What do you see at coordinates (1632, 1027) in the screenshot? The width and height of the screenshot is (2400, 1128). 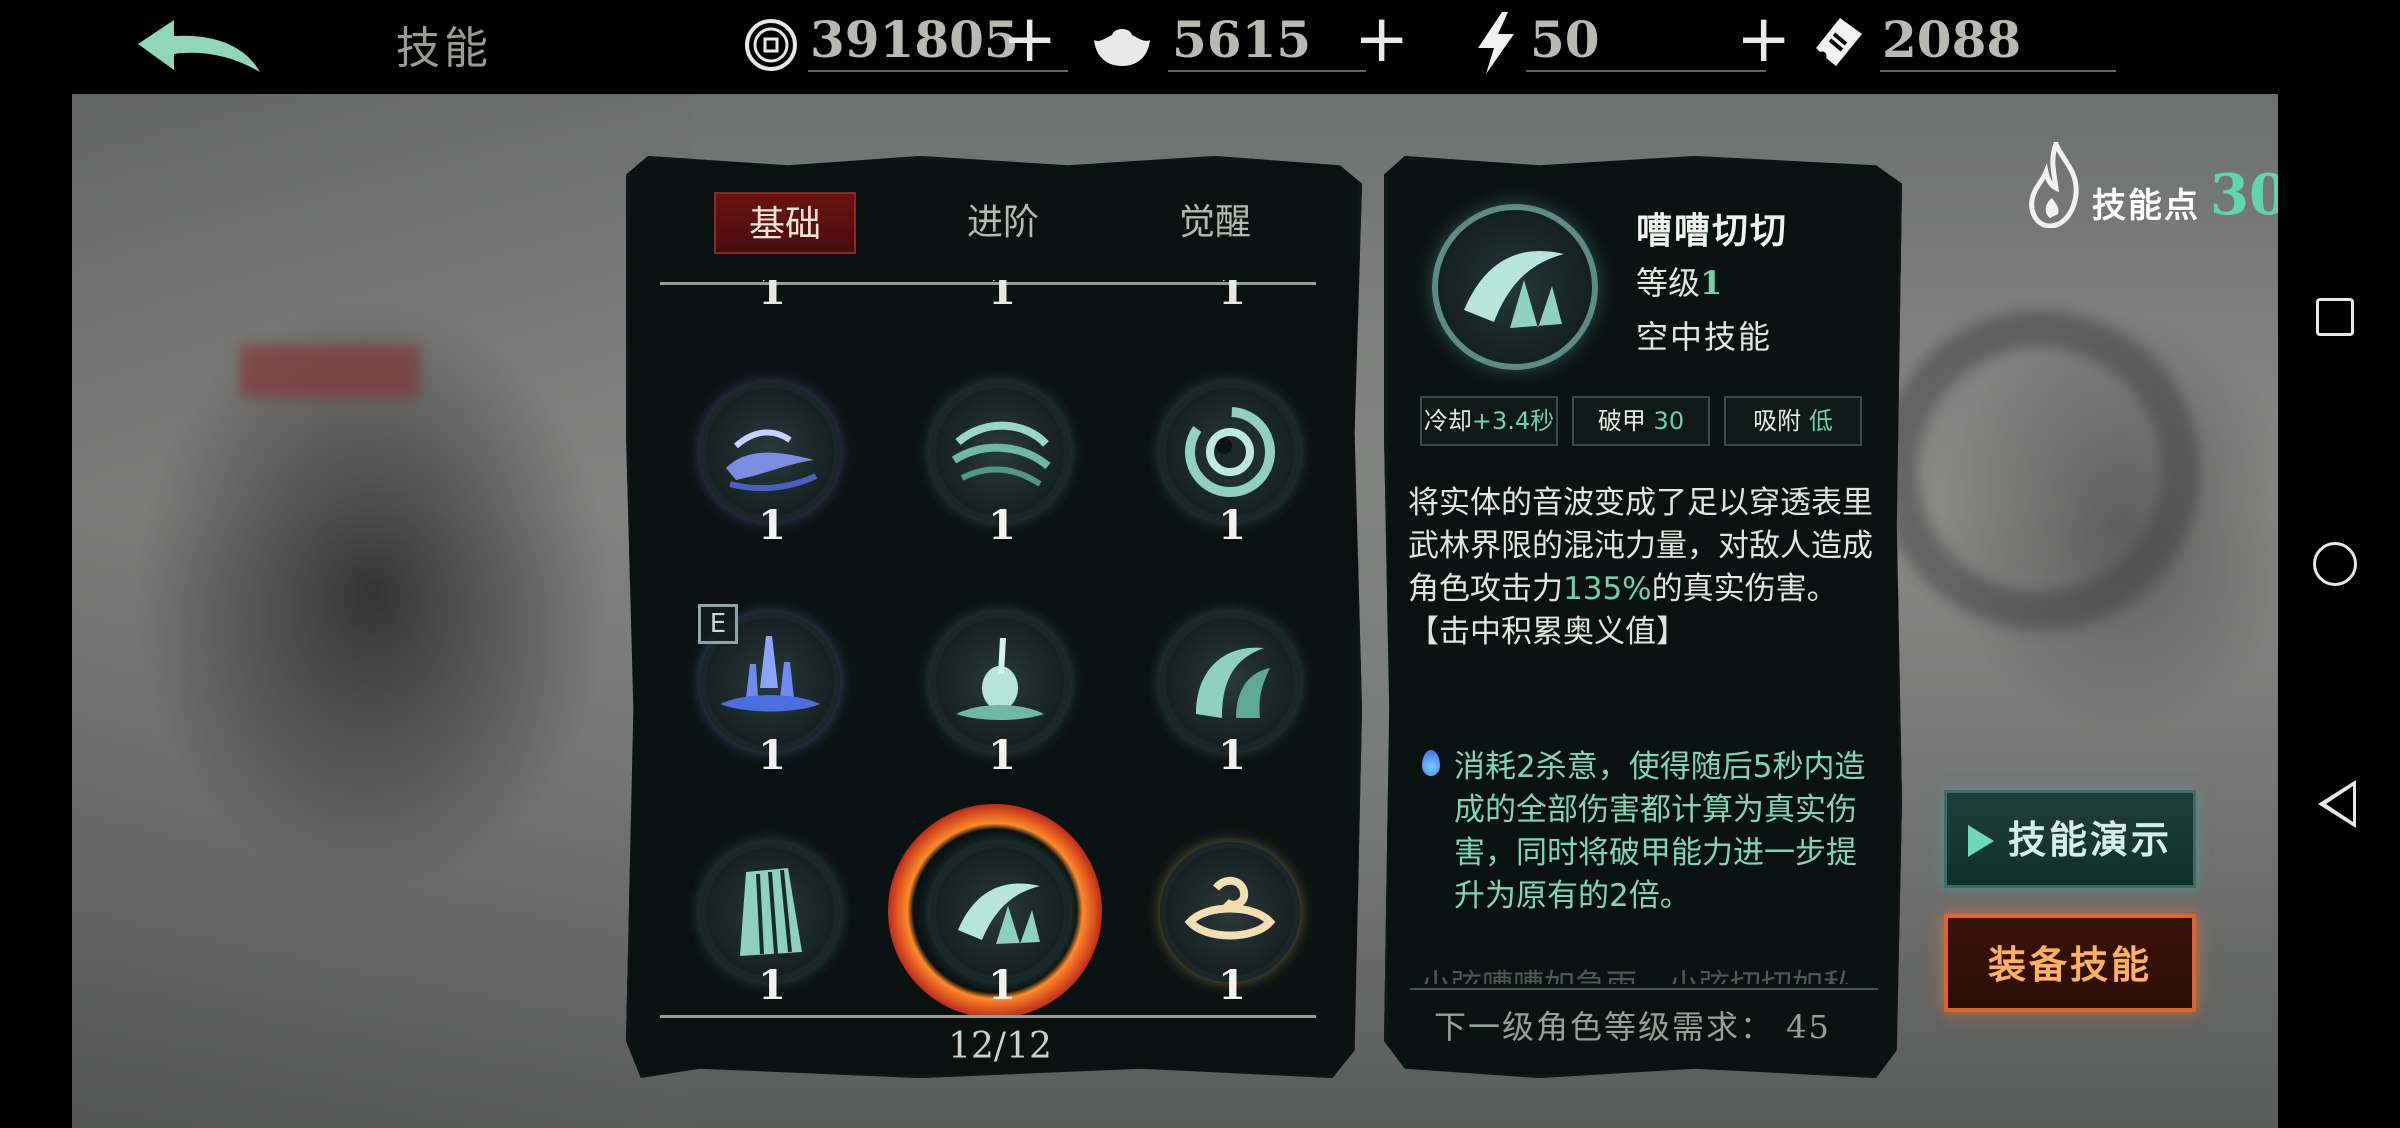 I see `level-requirement: 下一级角色等级需求： 45` at bounding box center [1632, 1027].